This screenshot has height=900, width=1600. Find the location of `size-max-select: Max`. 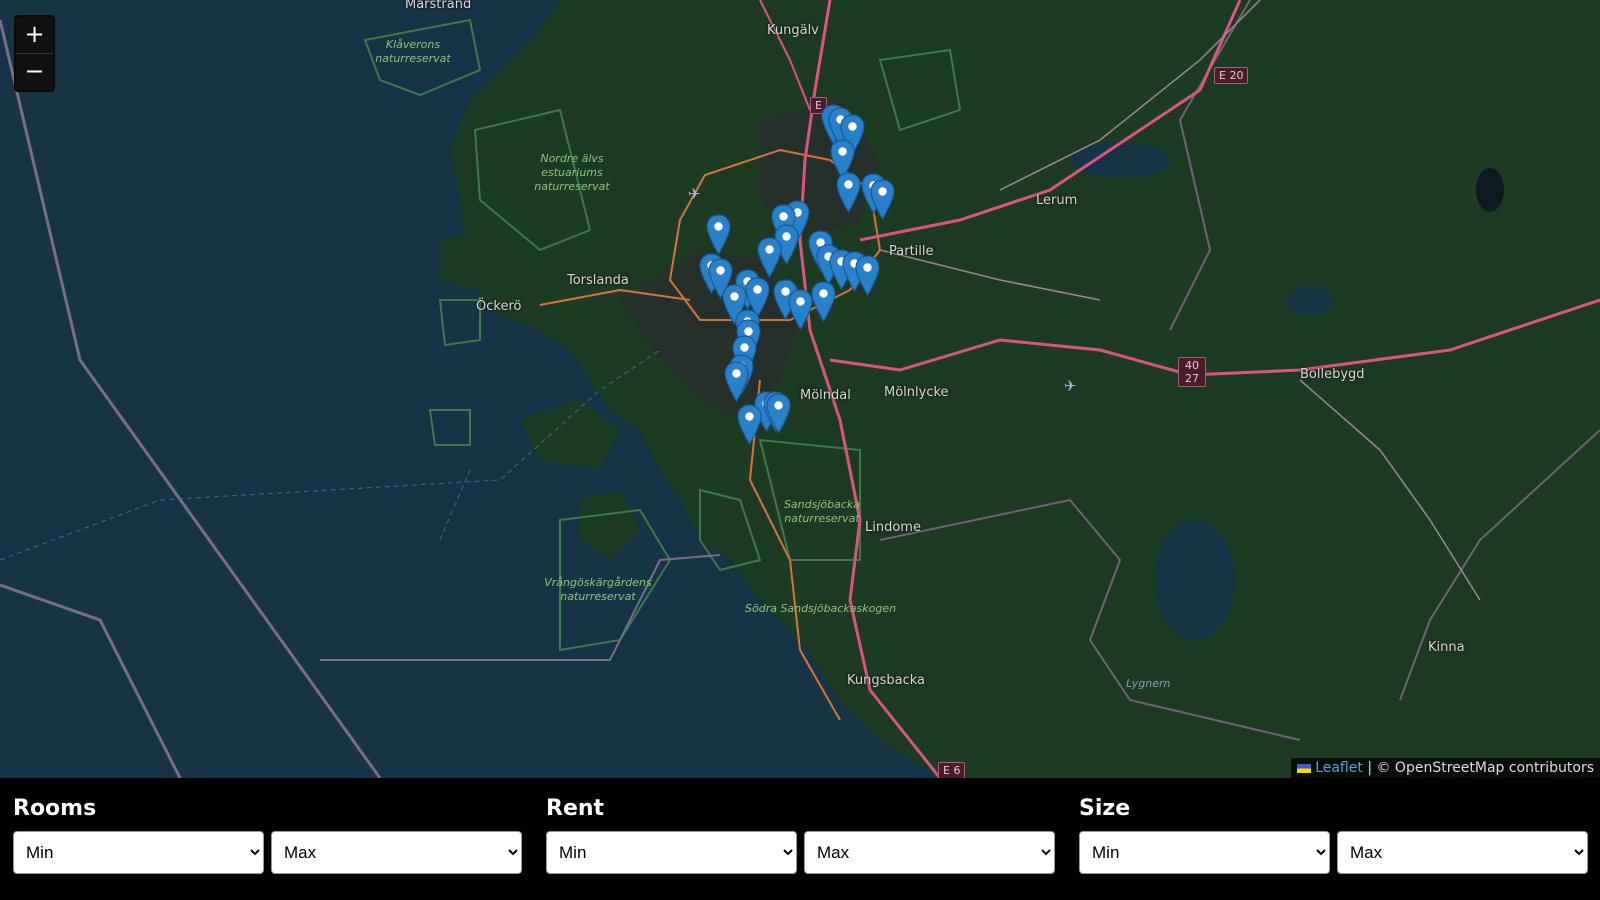

size-max-select: Max is located at coordinates (1462, 852).